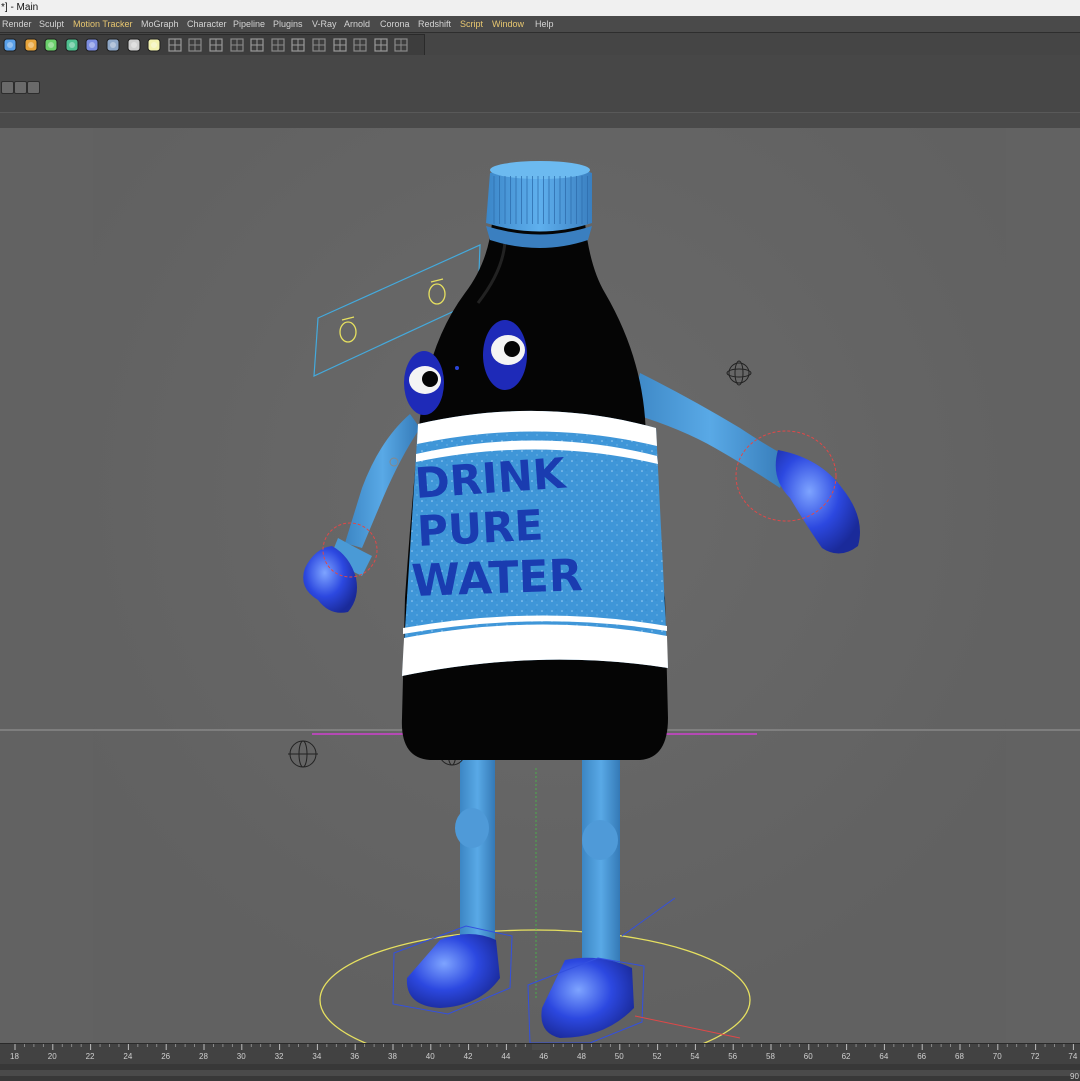  What do you see at coordinates (134, 45) in the screenshot?
I see `camera-icon` at bounding box center [134, 45].